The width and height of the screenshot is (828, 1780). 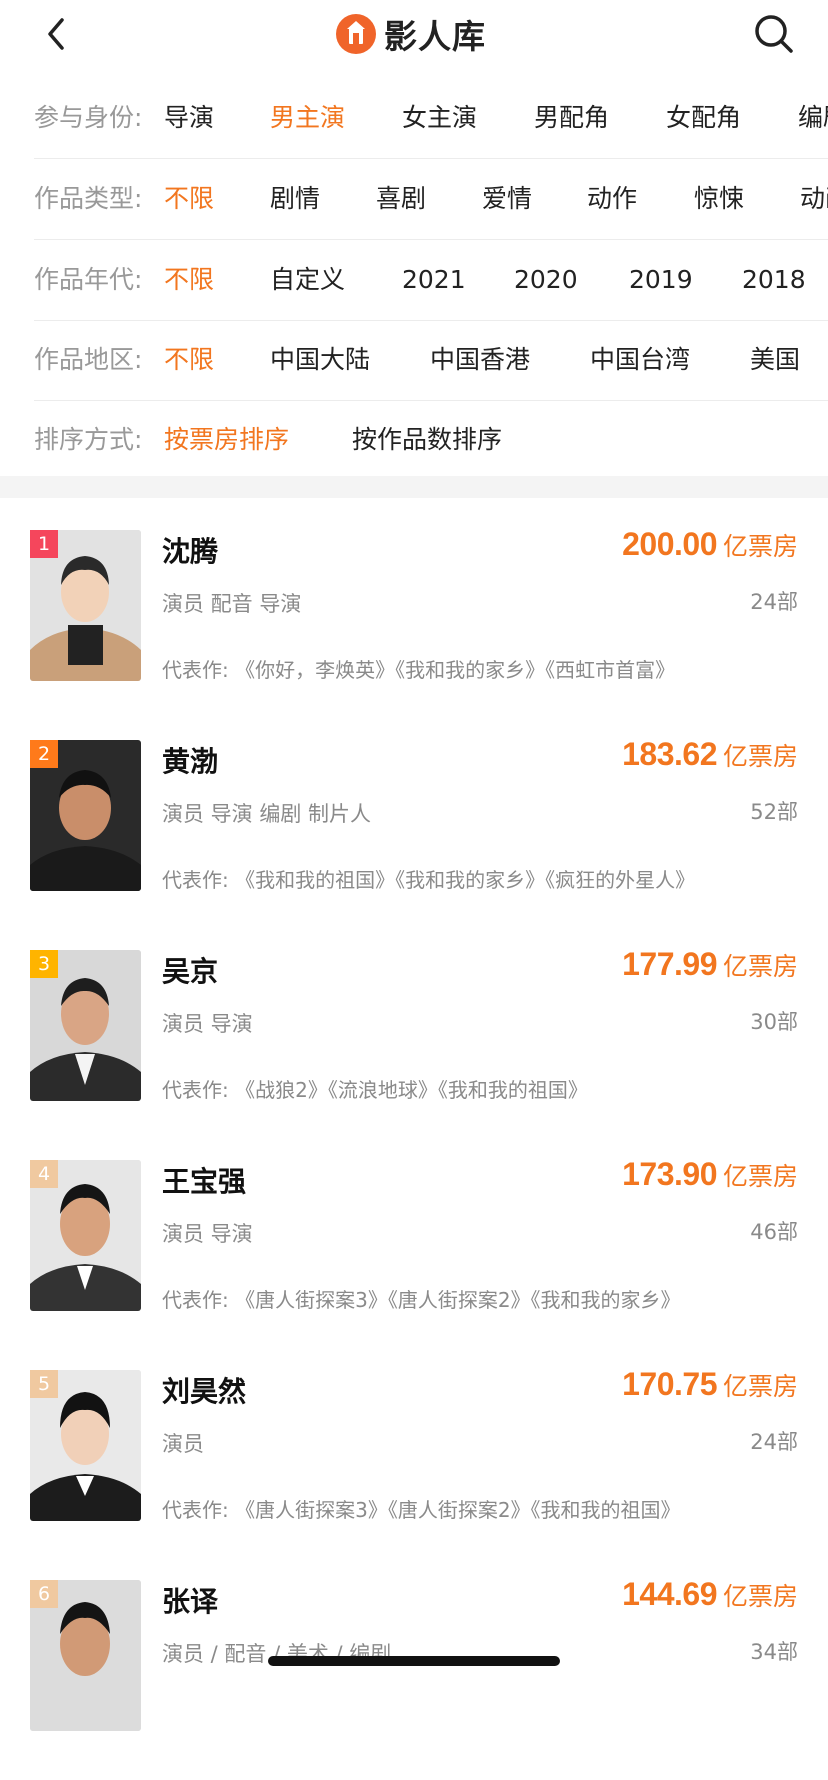 I want to click on filter-option-screenwriter: 编剧, so click(x=813, y=118).